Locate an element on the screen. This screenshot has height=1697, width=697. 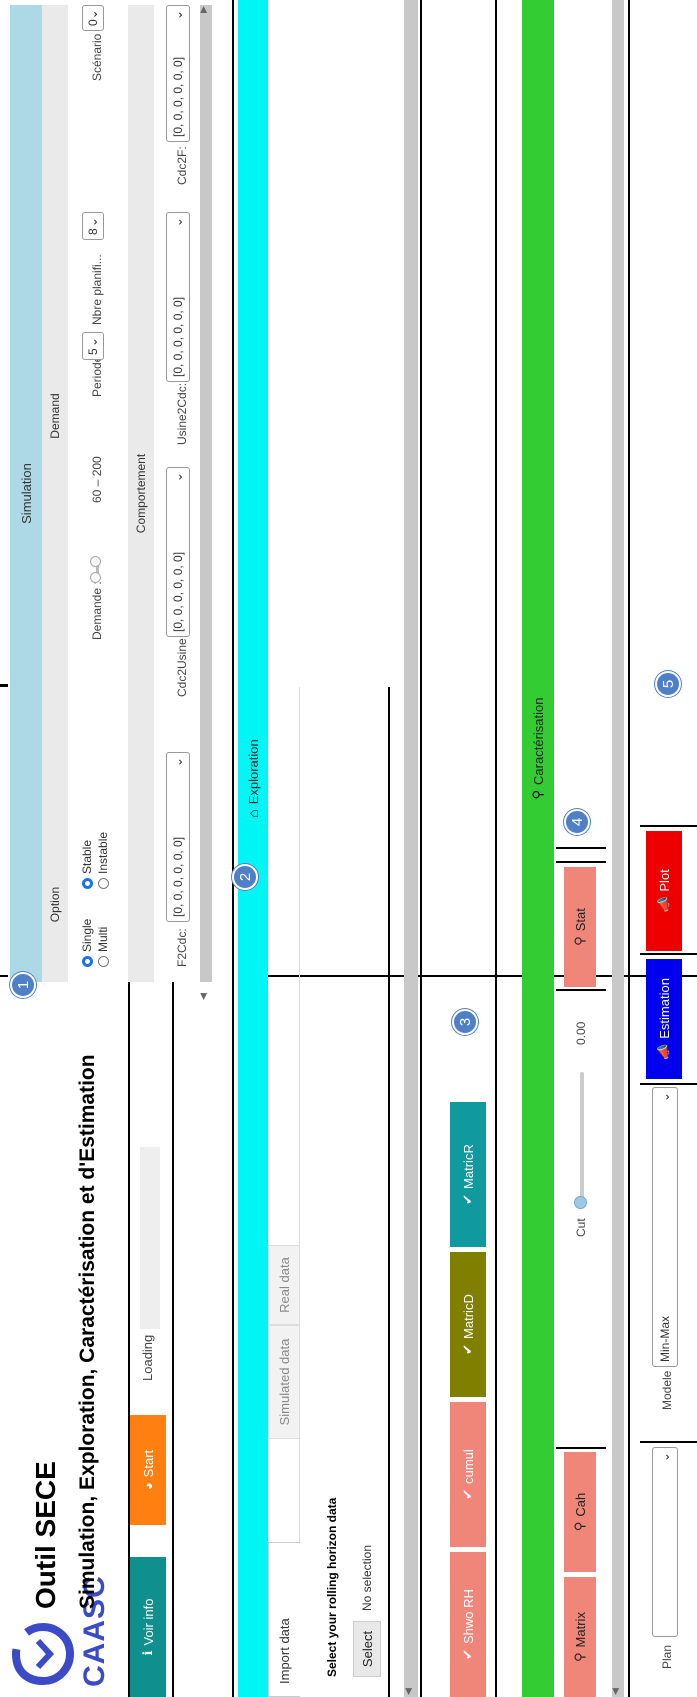
cut-slider is located at coordinates (580, 1140).